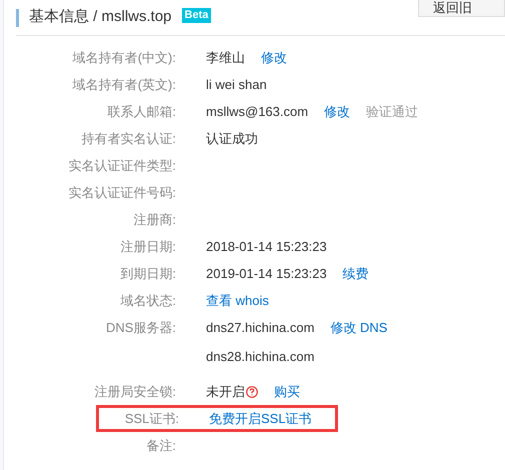 This screenshot has height=470, width=505. Describe the element at coordinates (148, 273) in the screenshot. I see `field-label: 到期日期:` at that location.